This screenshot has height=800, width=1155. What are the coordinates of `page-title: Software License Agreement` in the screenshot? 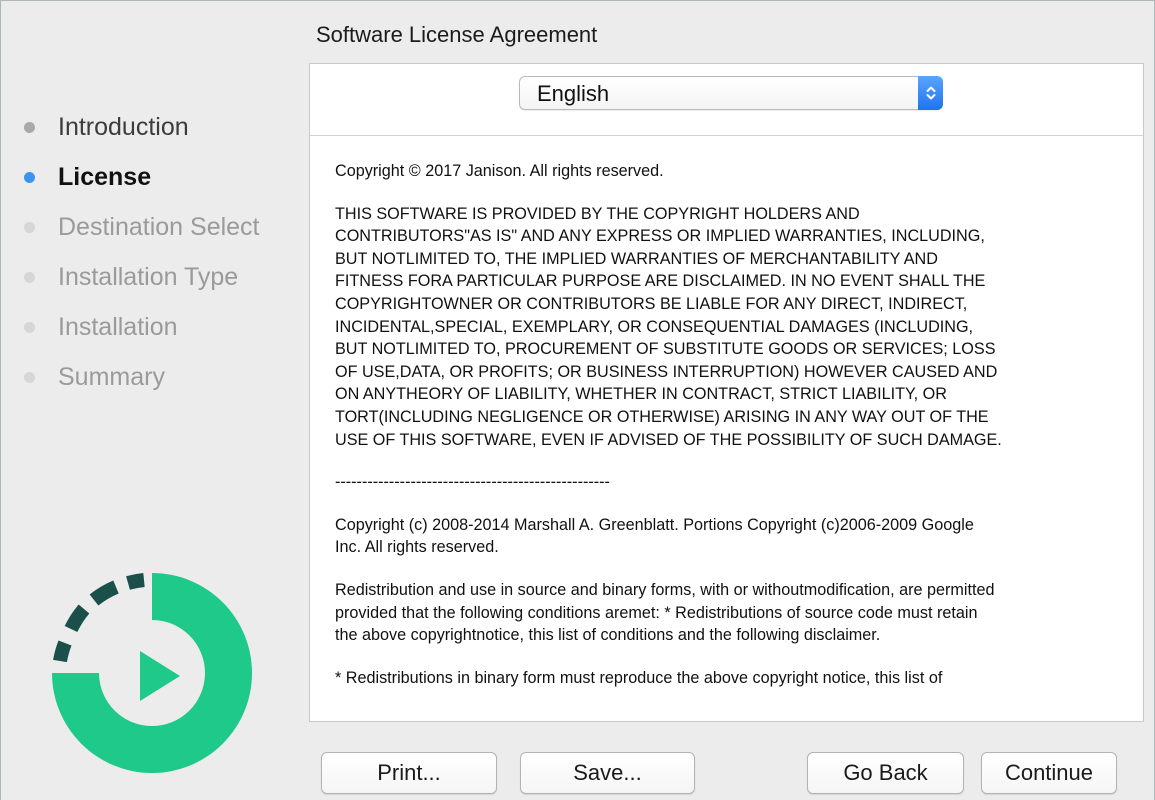 It's located at (457, 34).